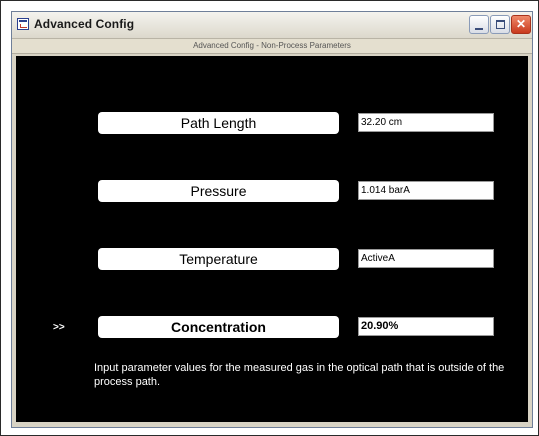 The image size is (539, 436). I want to click on concentration-button: Concentration, so click(218, 327).